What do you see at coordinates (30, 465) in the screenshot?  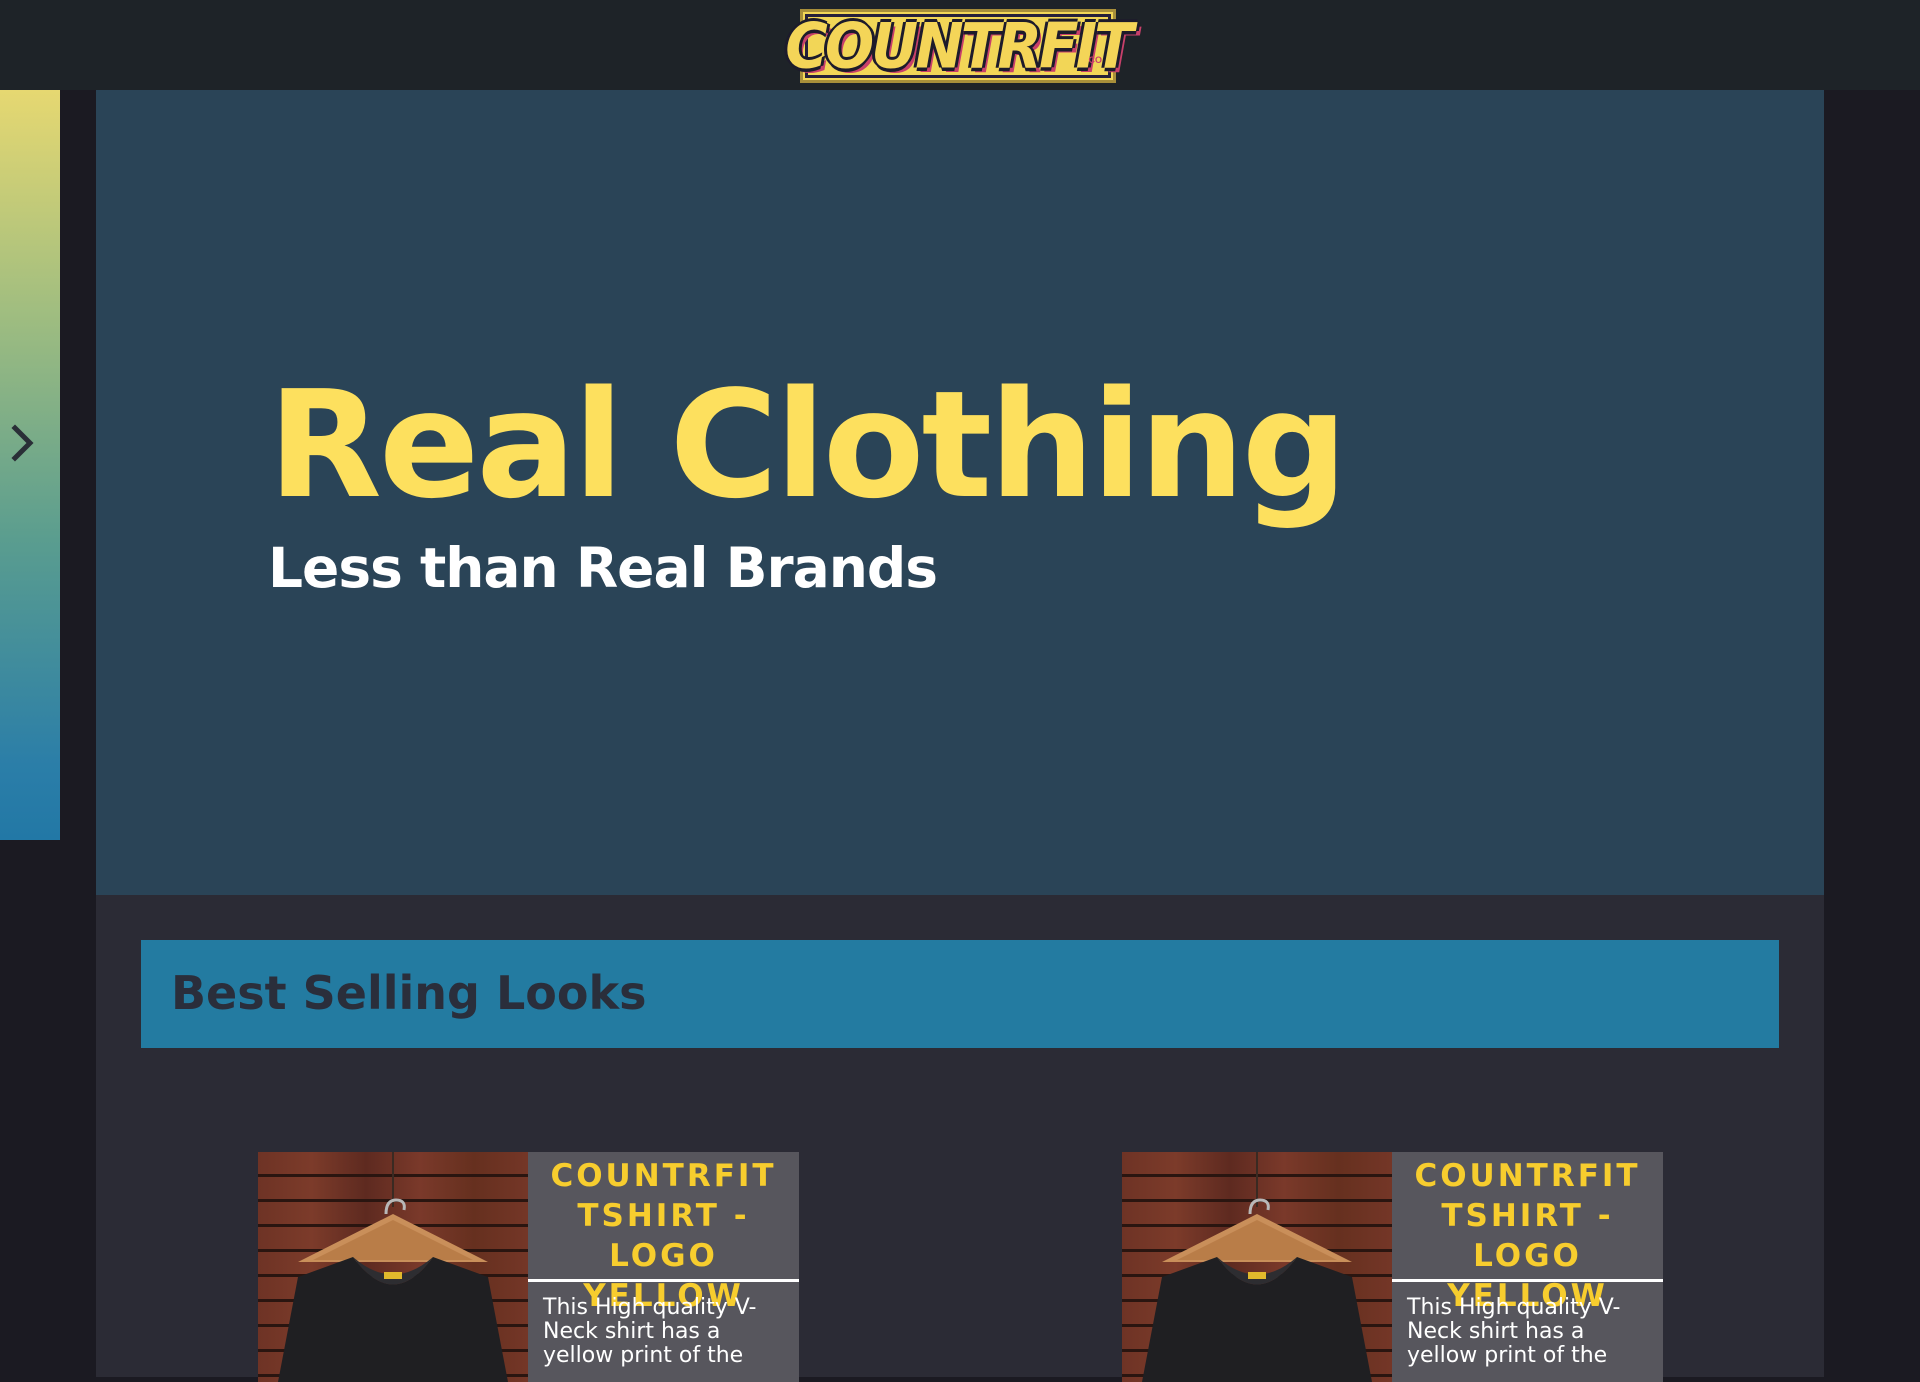 I see `sidebar-toggle-tab` at bounding box center [30, 465].